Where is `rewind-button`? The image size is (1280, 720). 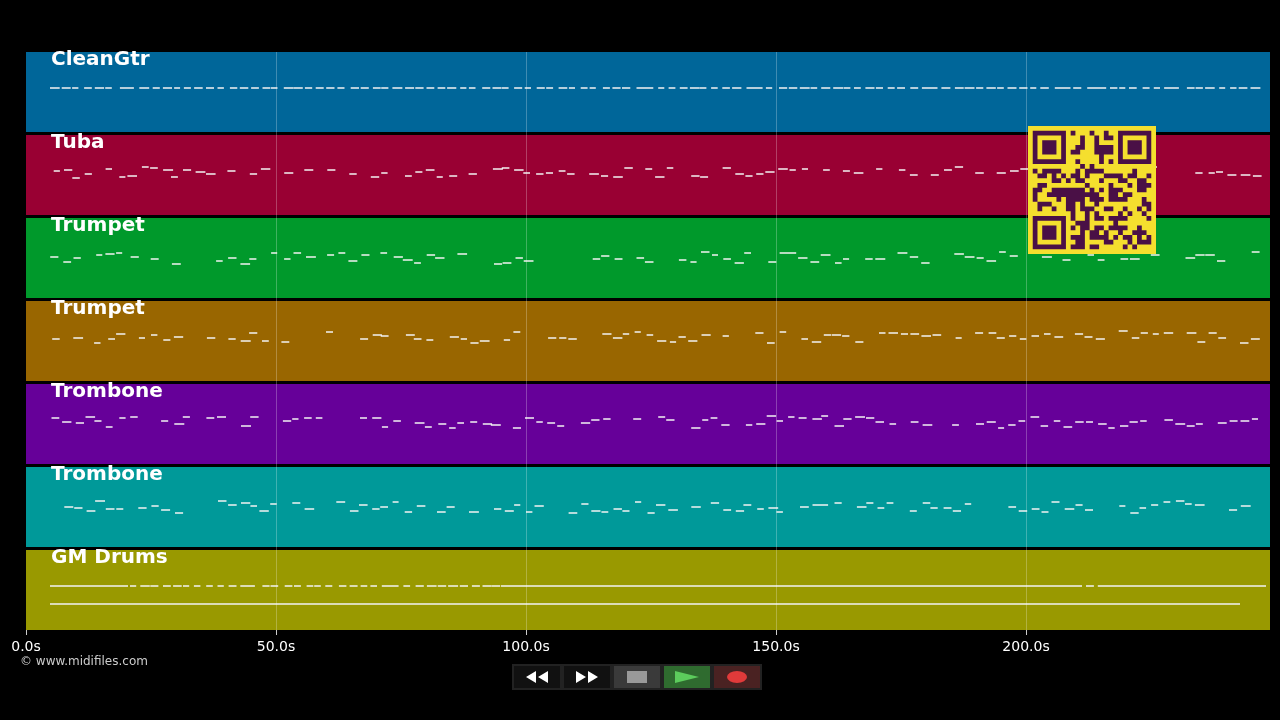 rewind-button is located at coordinates (537, 677).